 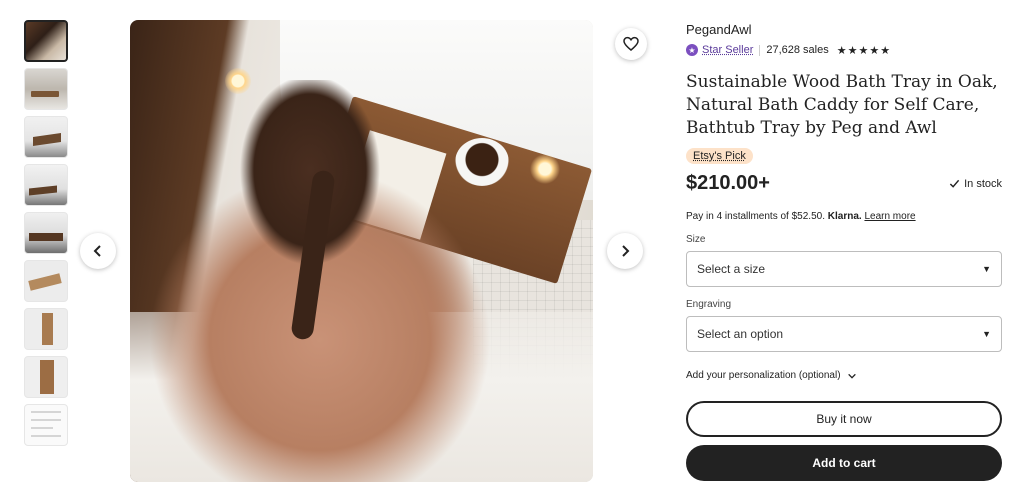 I want to click on thumbnail-list, so click(x=46, y=236).